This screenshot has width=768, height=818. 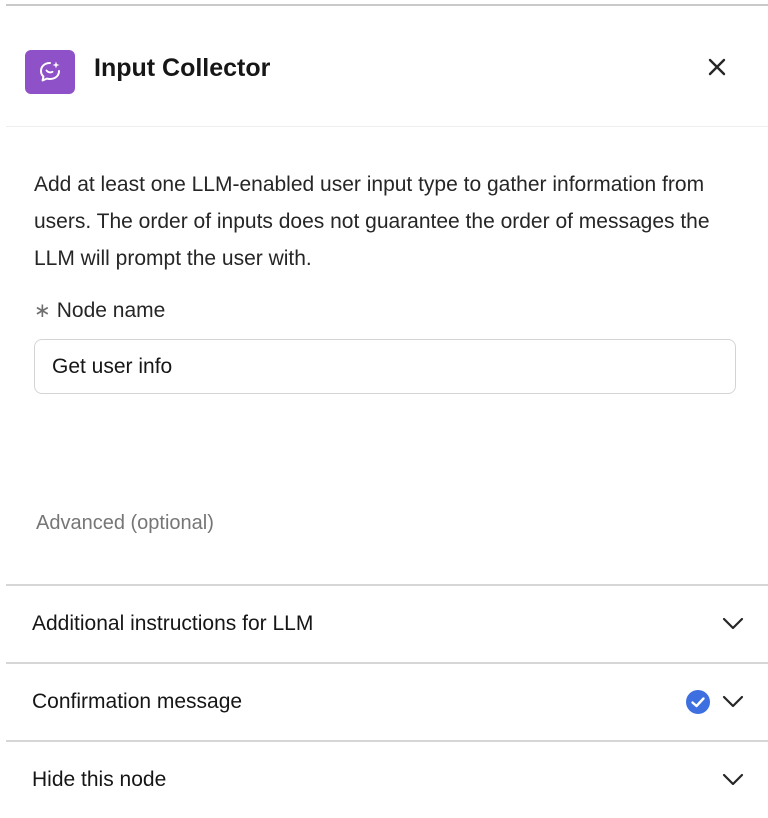 What do you see at coordinates (182, 68) in the screenshot?
I see `panel-title: Input Collector` at bounding box center [182, 68].